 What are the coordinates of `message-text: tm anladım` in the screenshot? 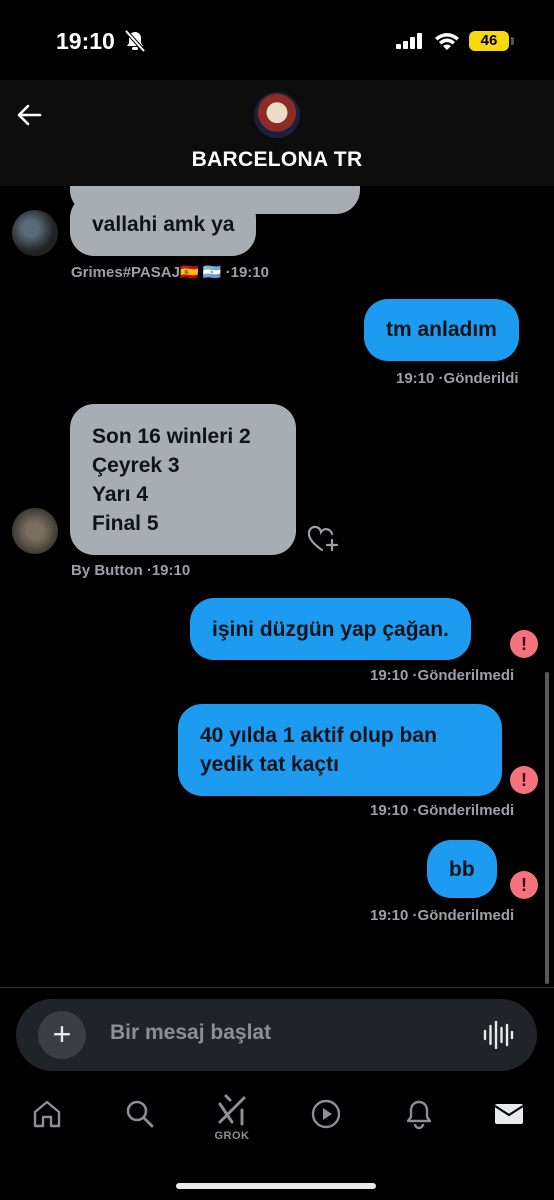 It's located at (441, 329).